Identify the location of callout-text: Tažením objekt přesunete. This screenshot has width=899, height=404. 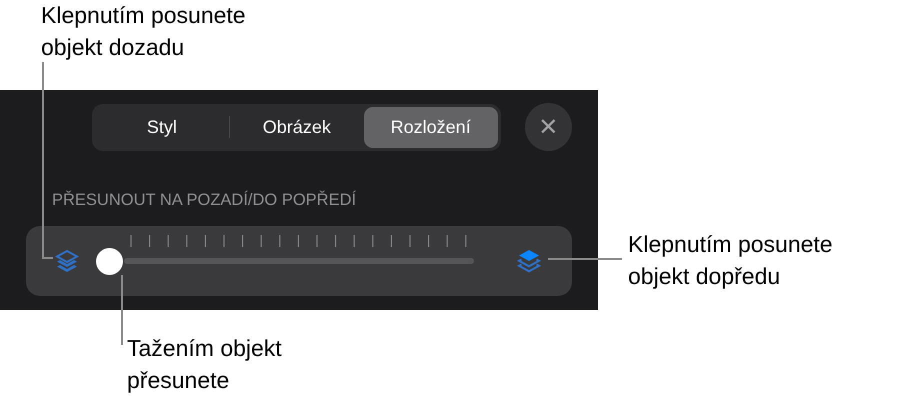
(204, 364).